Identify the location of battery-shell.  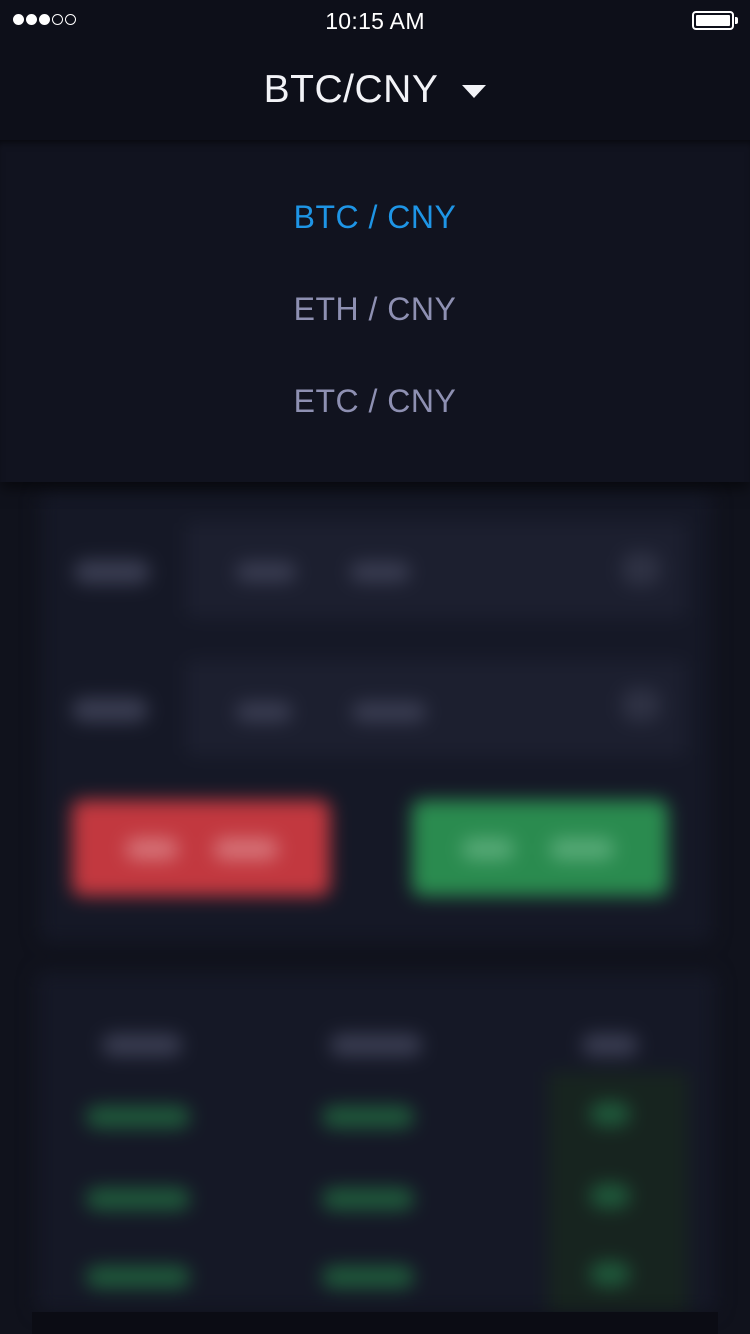
(713, 20).